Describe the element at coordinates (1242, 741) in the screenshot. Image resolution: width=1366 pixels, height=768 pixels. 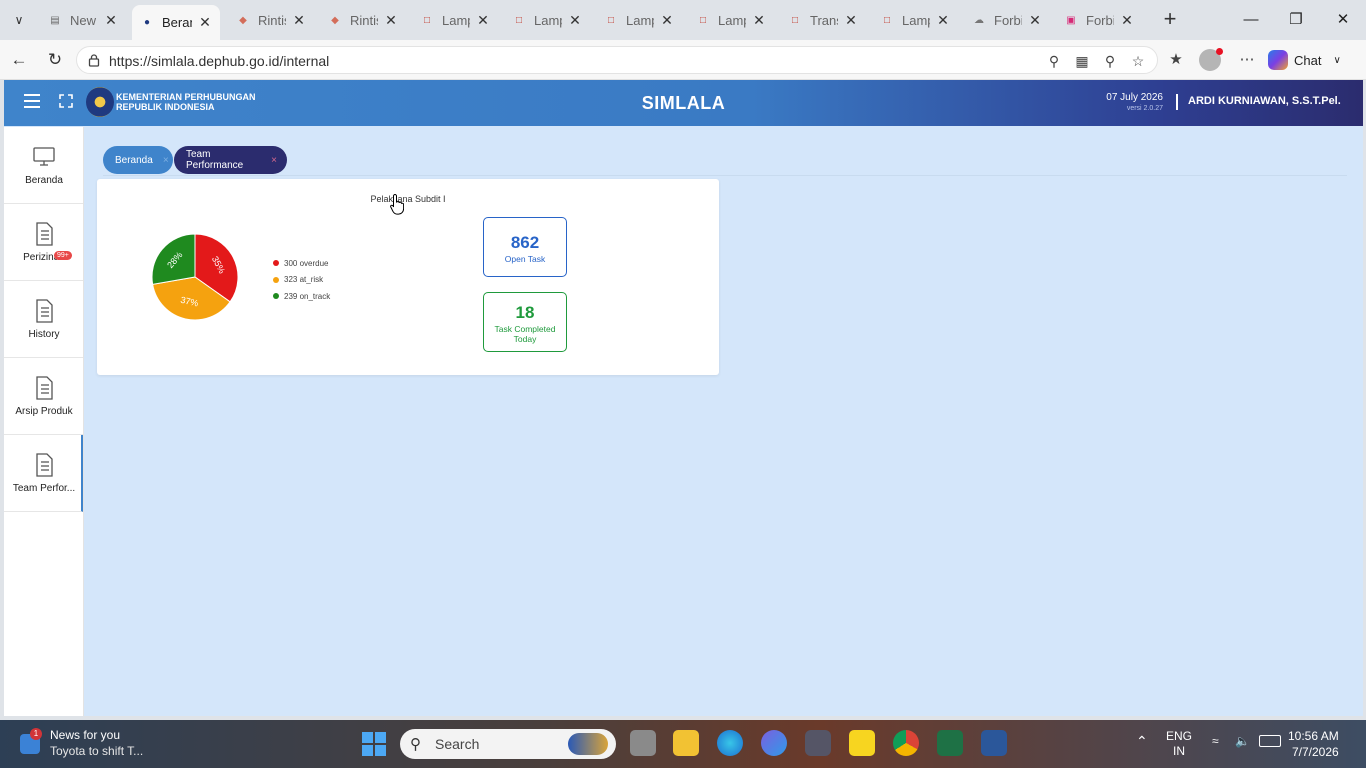
I see `volume-icon: 🔈` at that location.